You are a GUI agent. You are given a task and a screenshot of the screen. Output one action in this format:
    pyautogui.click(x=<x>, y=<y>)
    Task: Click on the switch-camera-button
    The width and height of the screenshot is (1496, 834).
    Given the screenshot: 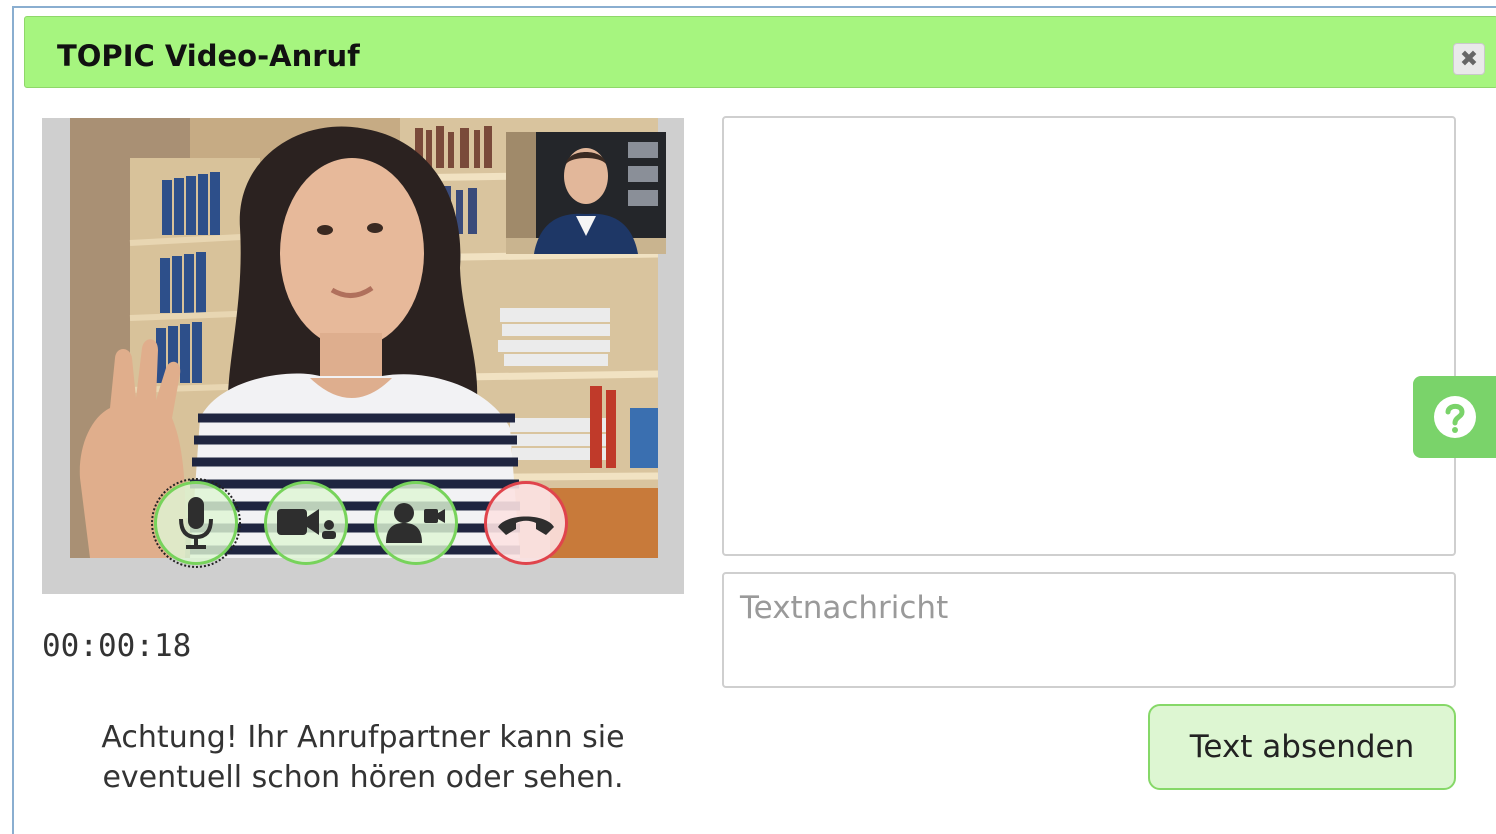 What is the action you would take?
    pyautogui.click(x=416, y=523)
    